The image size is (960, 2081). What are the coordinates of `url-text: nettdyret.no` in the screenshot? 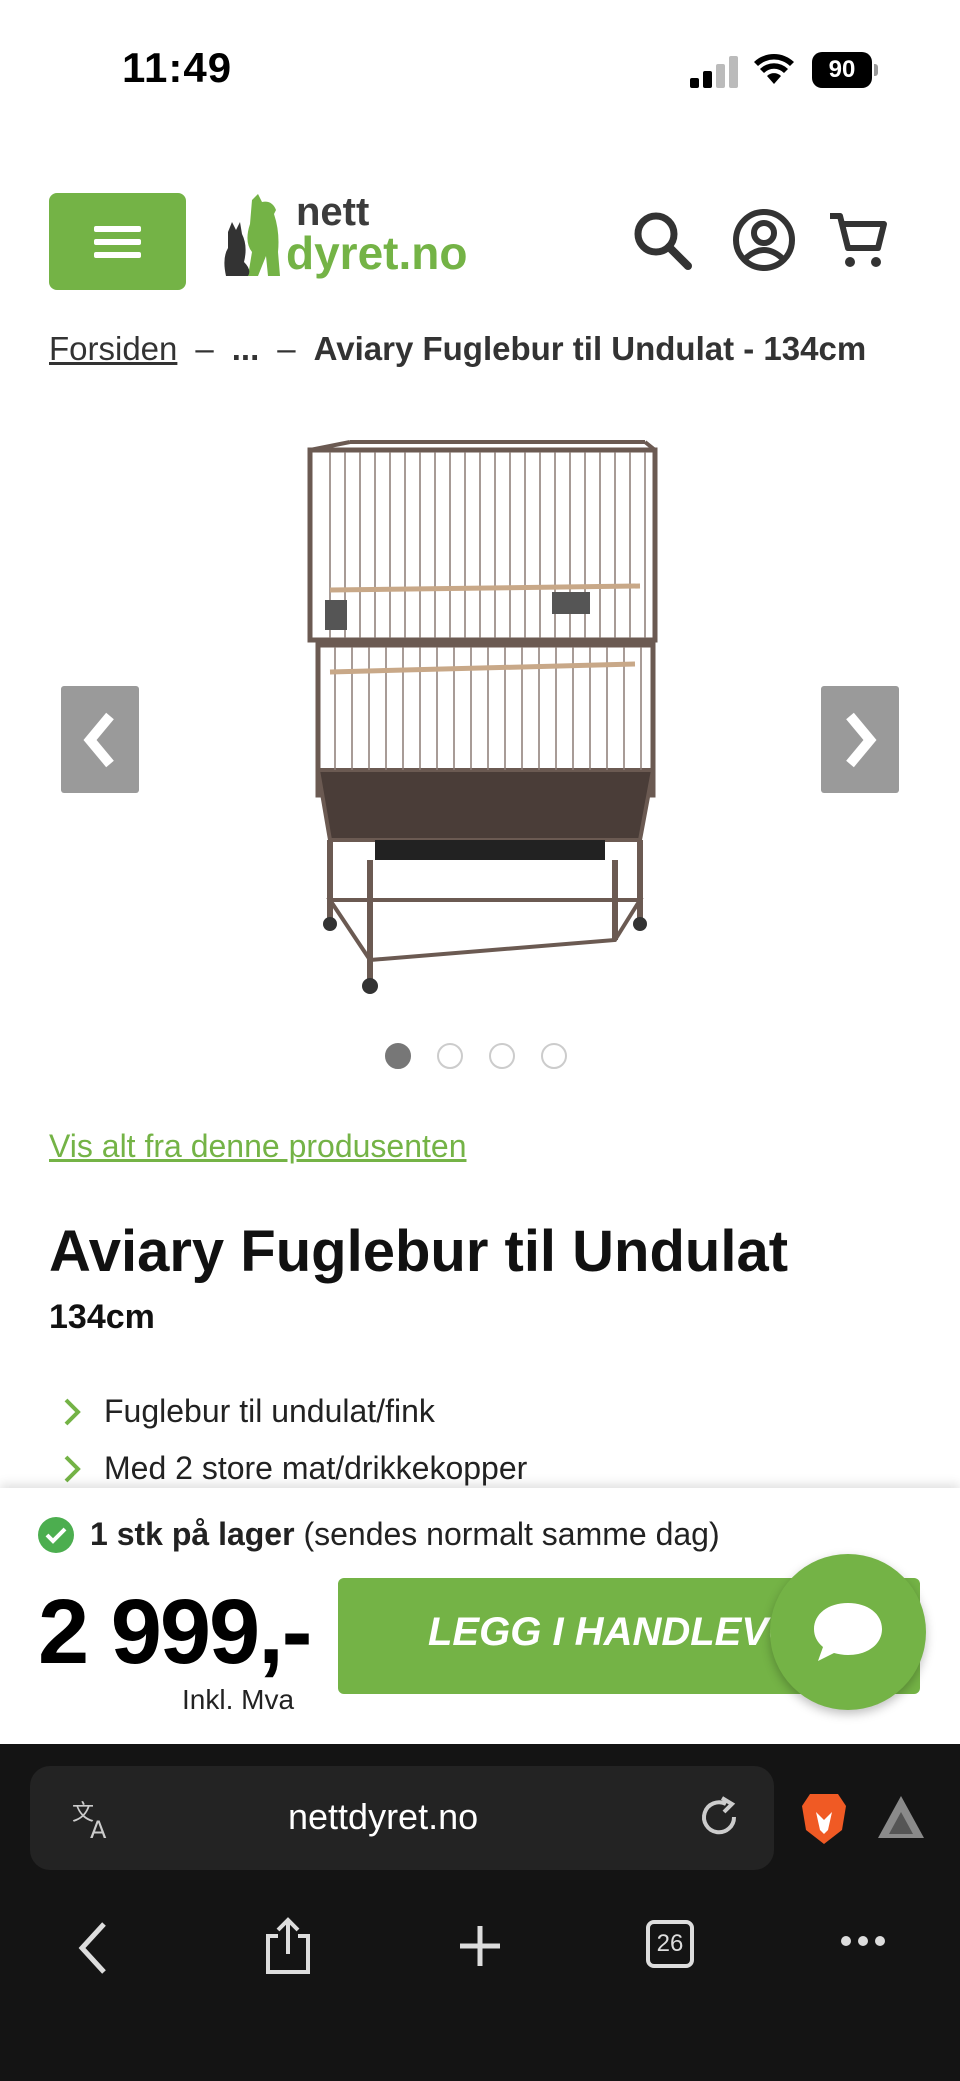 It's located at (383, 1817).